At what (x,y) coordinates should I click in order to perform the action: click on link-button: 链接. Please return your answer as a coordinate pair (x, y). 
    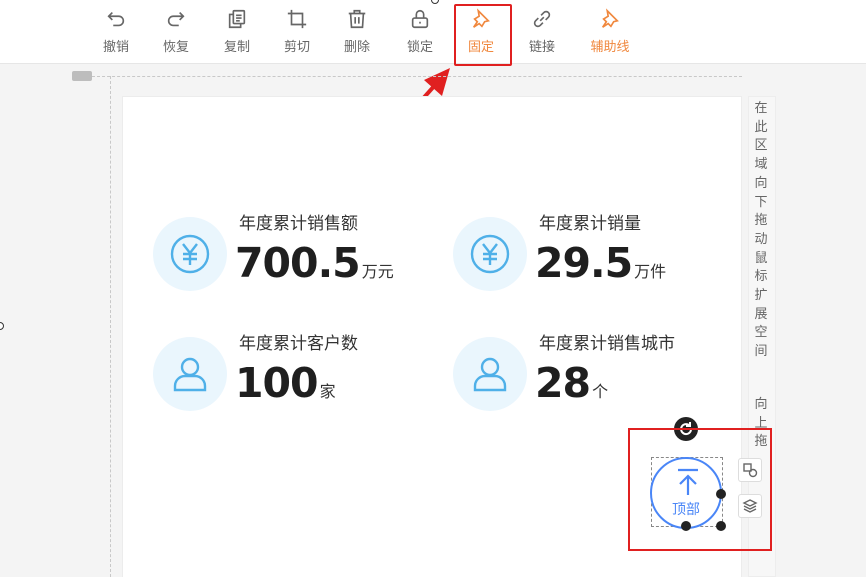
    Looking at the image, I should click on (542, 33).